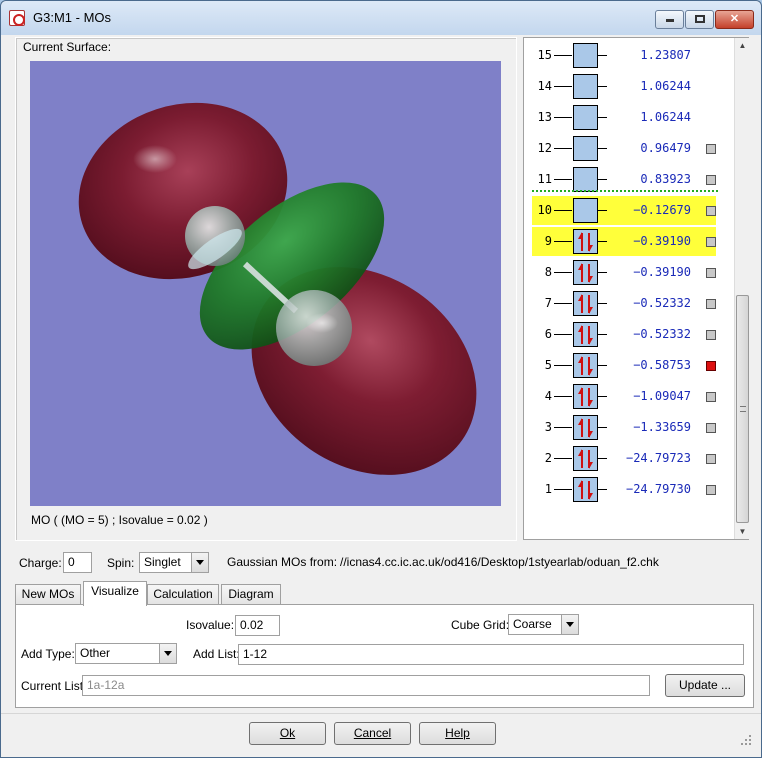 This screenshot has width=762, height=758. I want to click on mo-row: 5 −0.58753, so click(629, 365).